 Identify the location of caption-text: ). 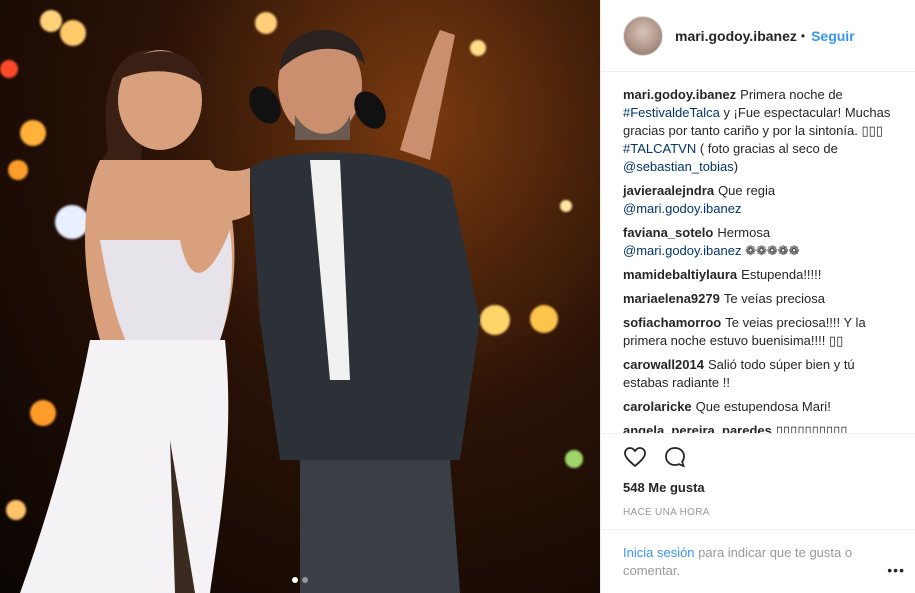
(736, 166).